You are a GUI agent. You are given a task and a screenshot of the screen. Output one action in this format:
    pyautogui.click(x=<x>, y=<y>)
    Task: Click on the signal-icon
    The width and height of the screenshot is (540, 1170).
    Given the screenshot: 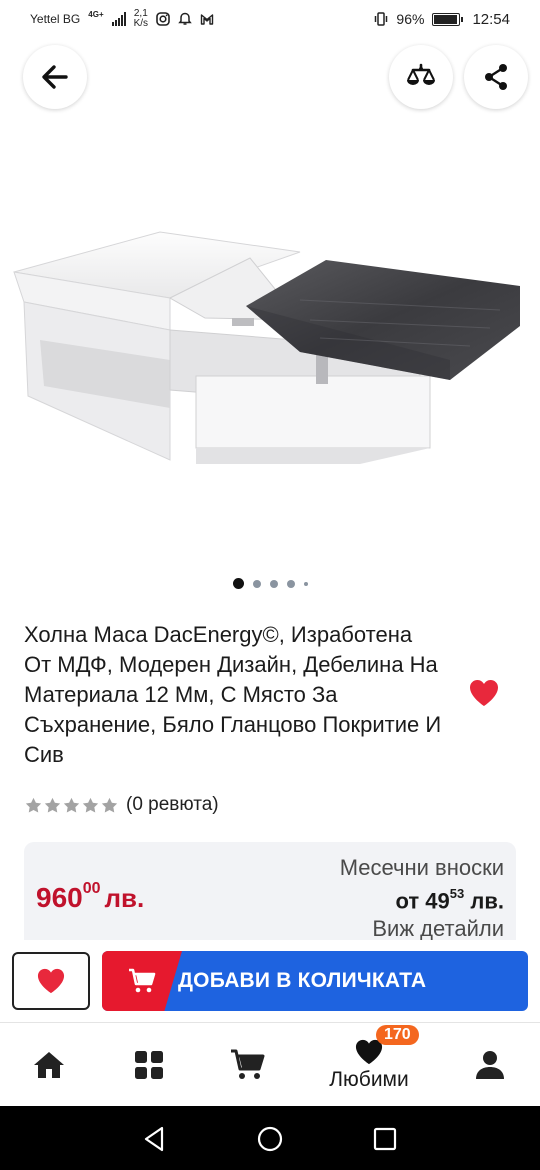 What is the action you would take?
    pyautogui.click(x=118, y=19)
    